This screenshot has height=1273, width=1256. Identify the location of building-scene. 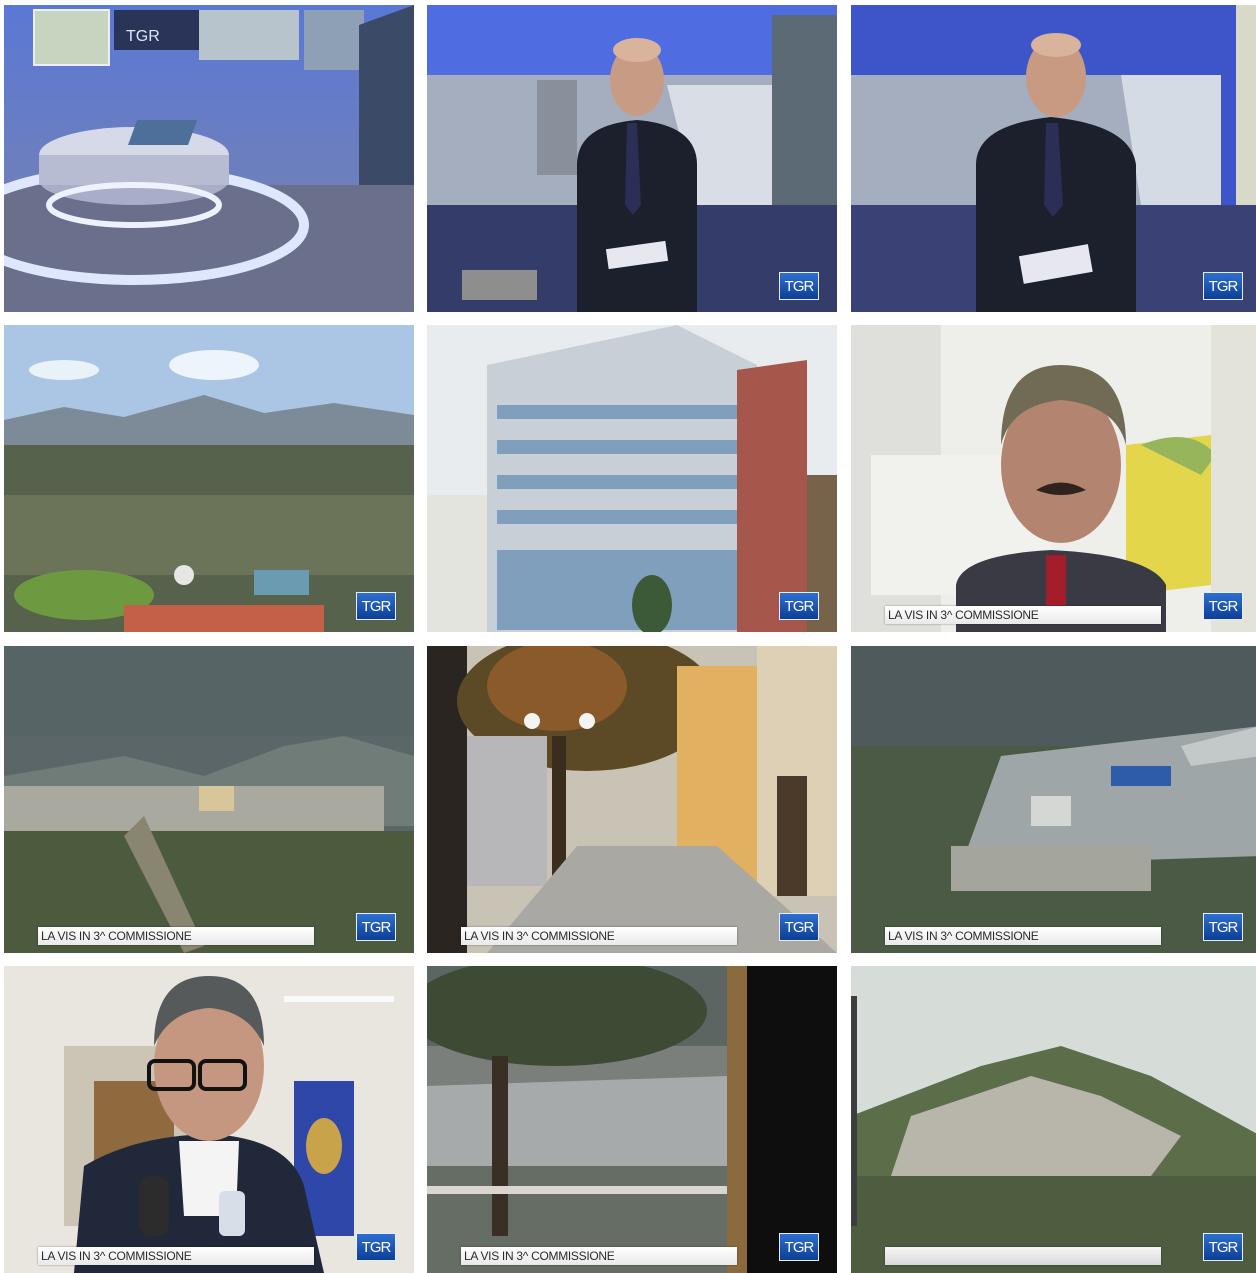
(632, 478).